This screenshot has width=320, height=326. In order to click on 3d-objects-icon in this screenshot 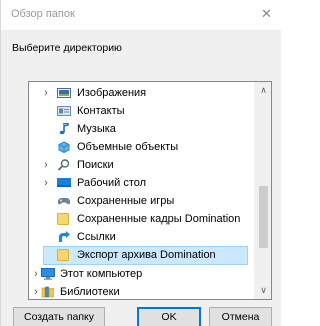, I will do `click(64, 147)`.